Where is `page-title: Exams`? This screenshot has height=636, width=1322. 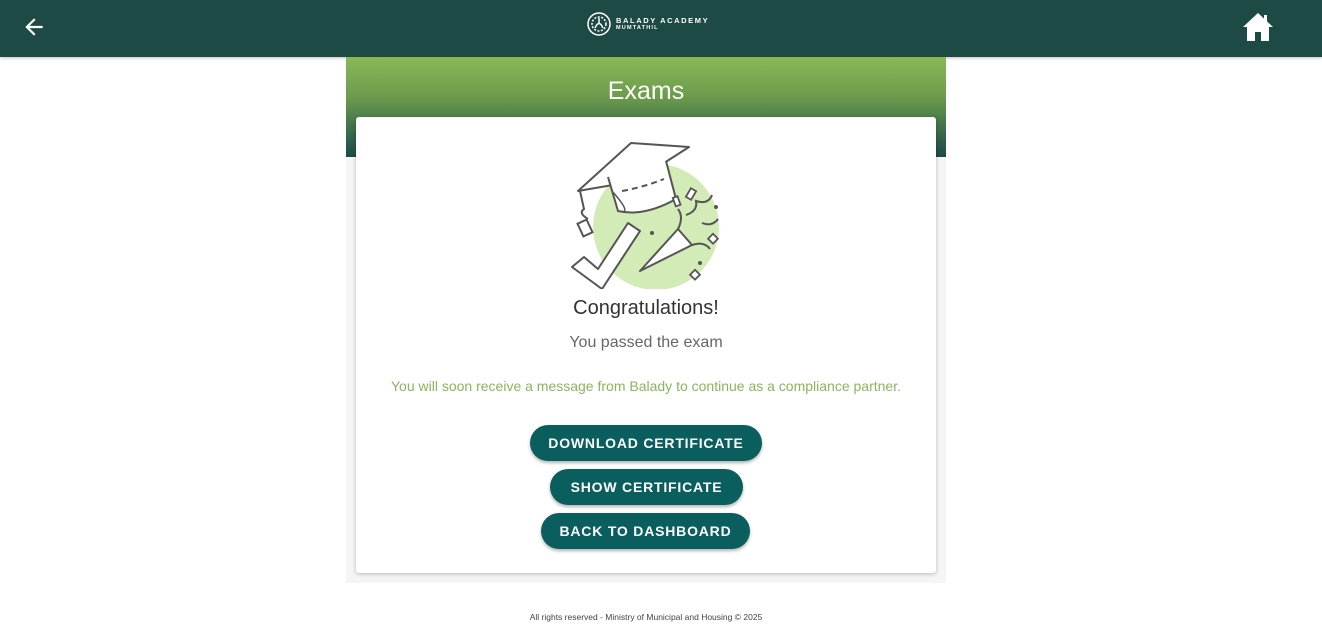
page-title: Exams is located at coordinates (646, 91).